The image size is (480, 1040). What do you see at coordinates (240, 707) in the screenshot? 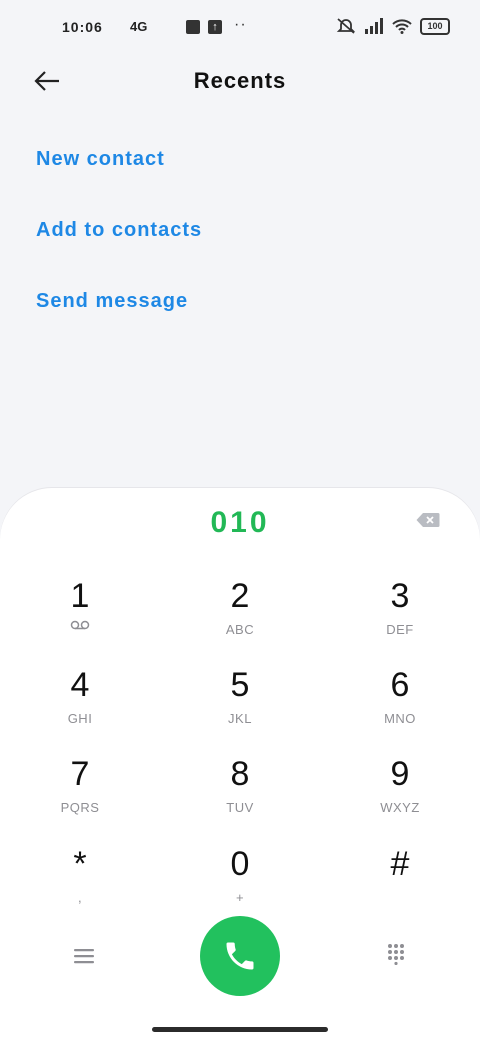
I see `key-5: 5 JKL` at bounding box center [240, 707].